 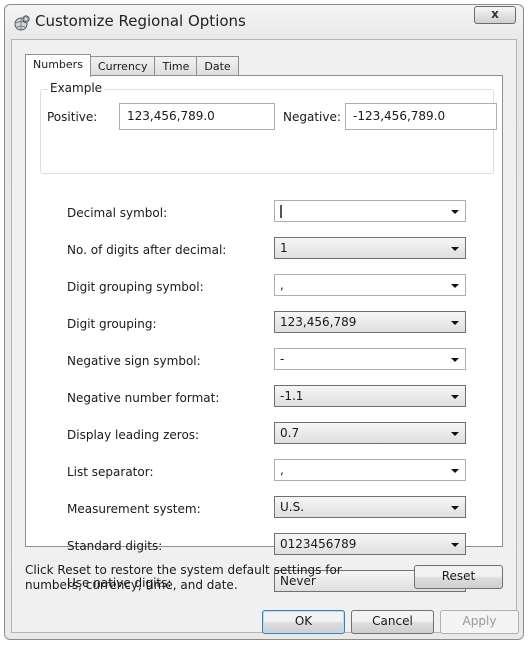 What do you see at coordinates (370, 211) in the screenshot?
I see `decimal-symbol-combo` at bounding box center [370, 211].